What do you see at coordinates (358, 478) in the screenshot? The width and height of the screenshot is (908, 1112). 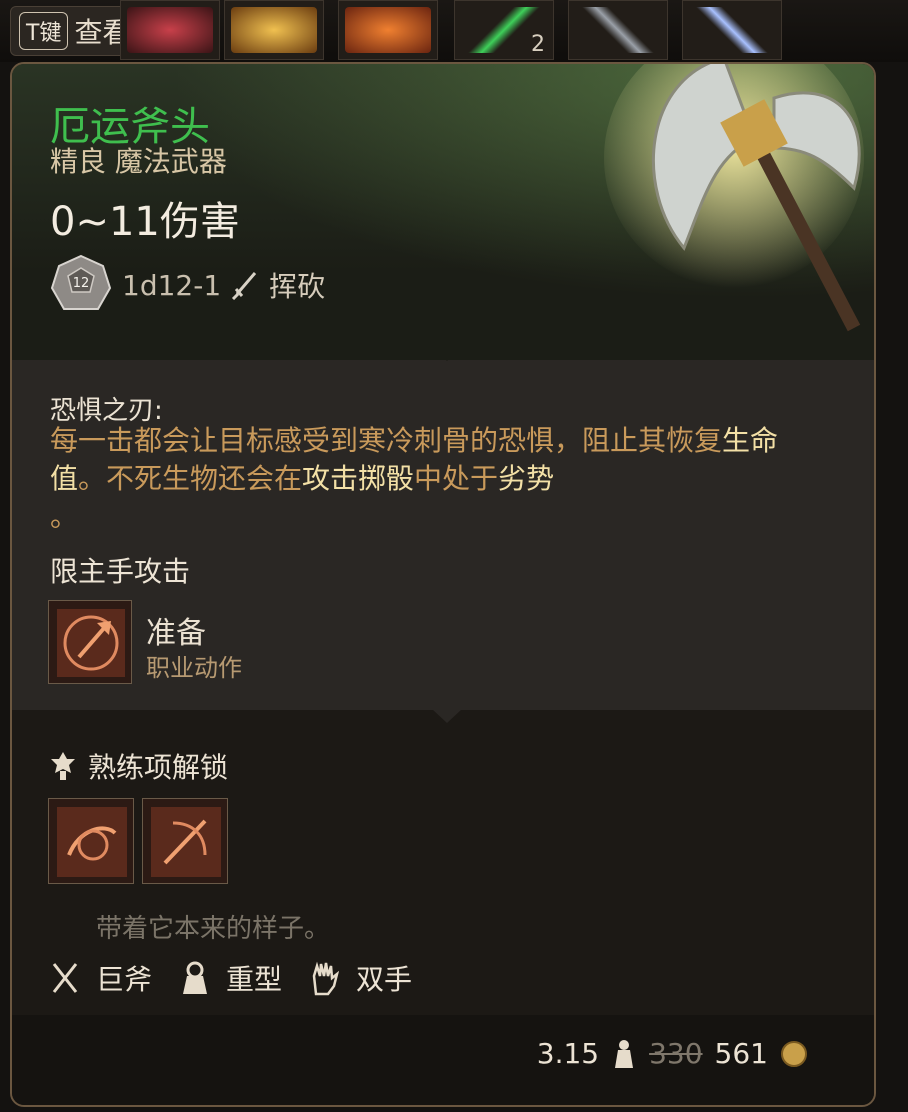 I see `passive-highlight: 攻击掷骰` at bounding box center [358, 478].